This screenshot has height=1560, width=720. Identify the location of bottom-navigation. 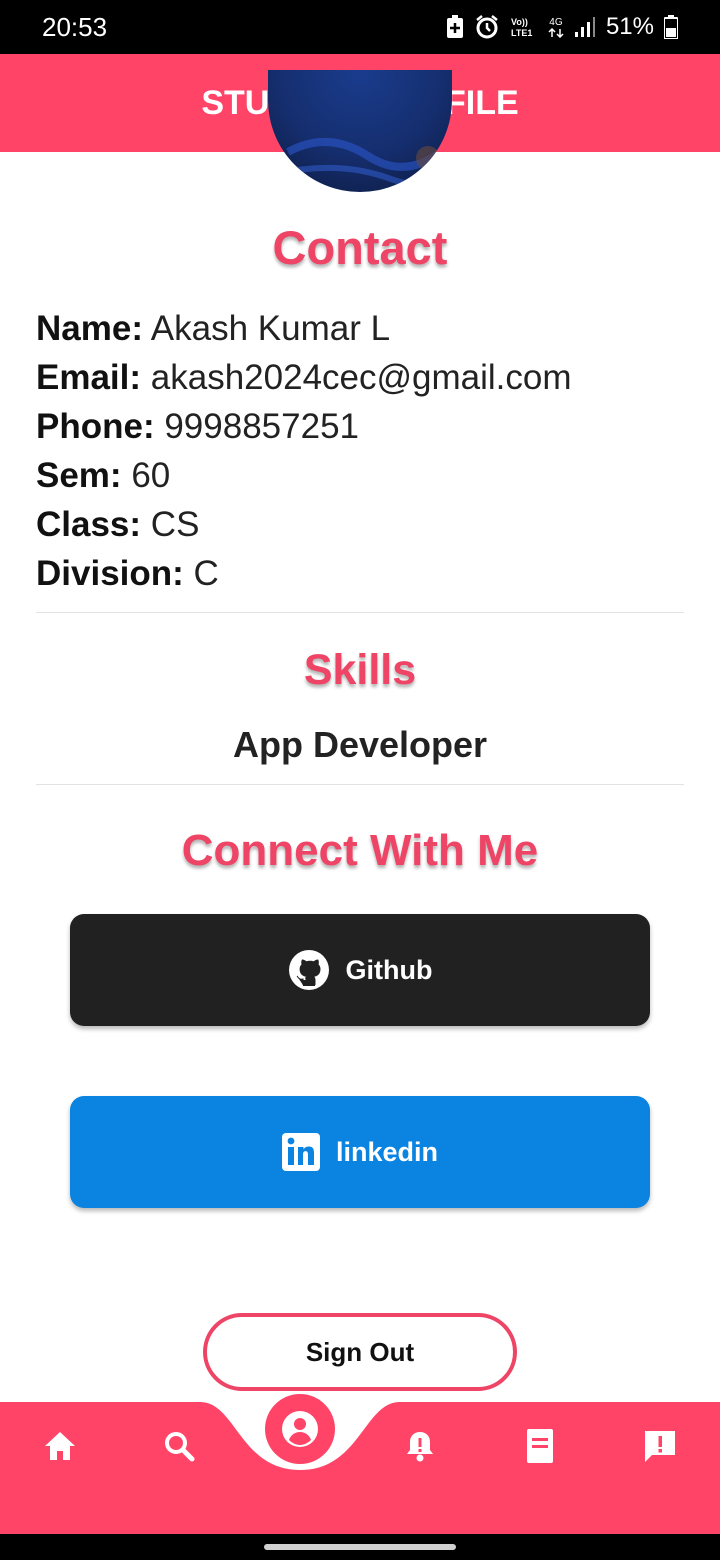
(360, 1467).